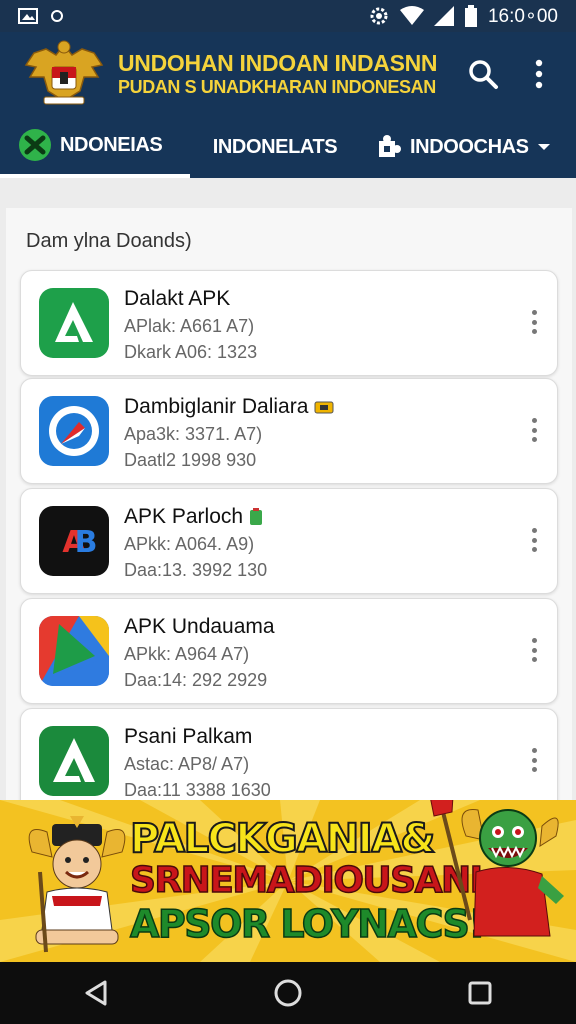 Image resolution: width=576 pixels, height=1024 pixels. What do you see at coordinates (324, 407) in the screenshot?
I see `battery-badge-icon` at bounding box center [324, 407].